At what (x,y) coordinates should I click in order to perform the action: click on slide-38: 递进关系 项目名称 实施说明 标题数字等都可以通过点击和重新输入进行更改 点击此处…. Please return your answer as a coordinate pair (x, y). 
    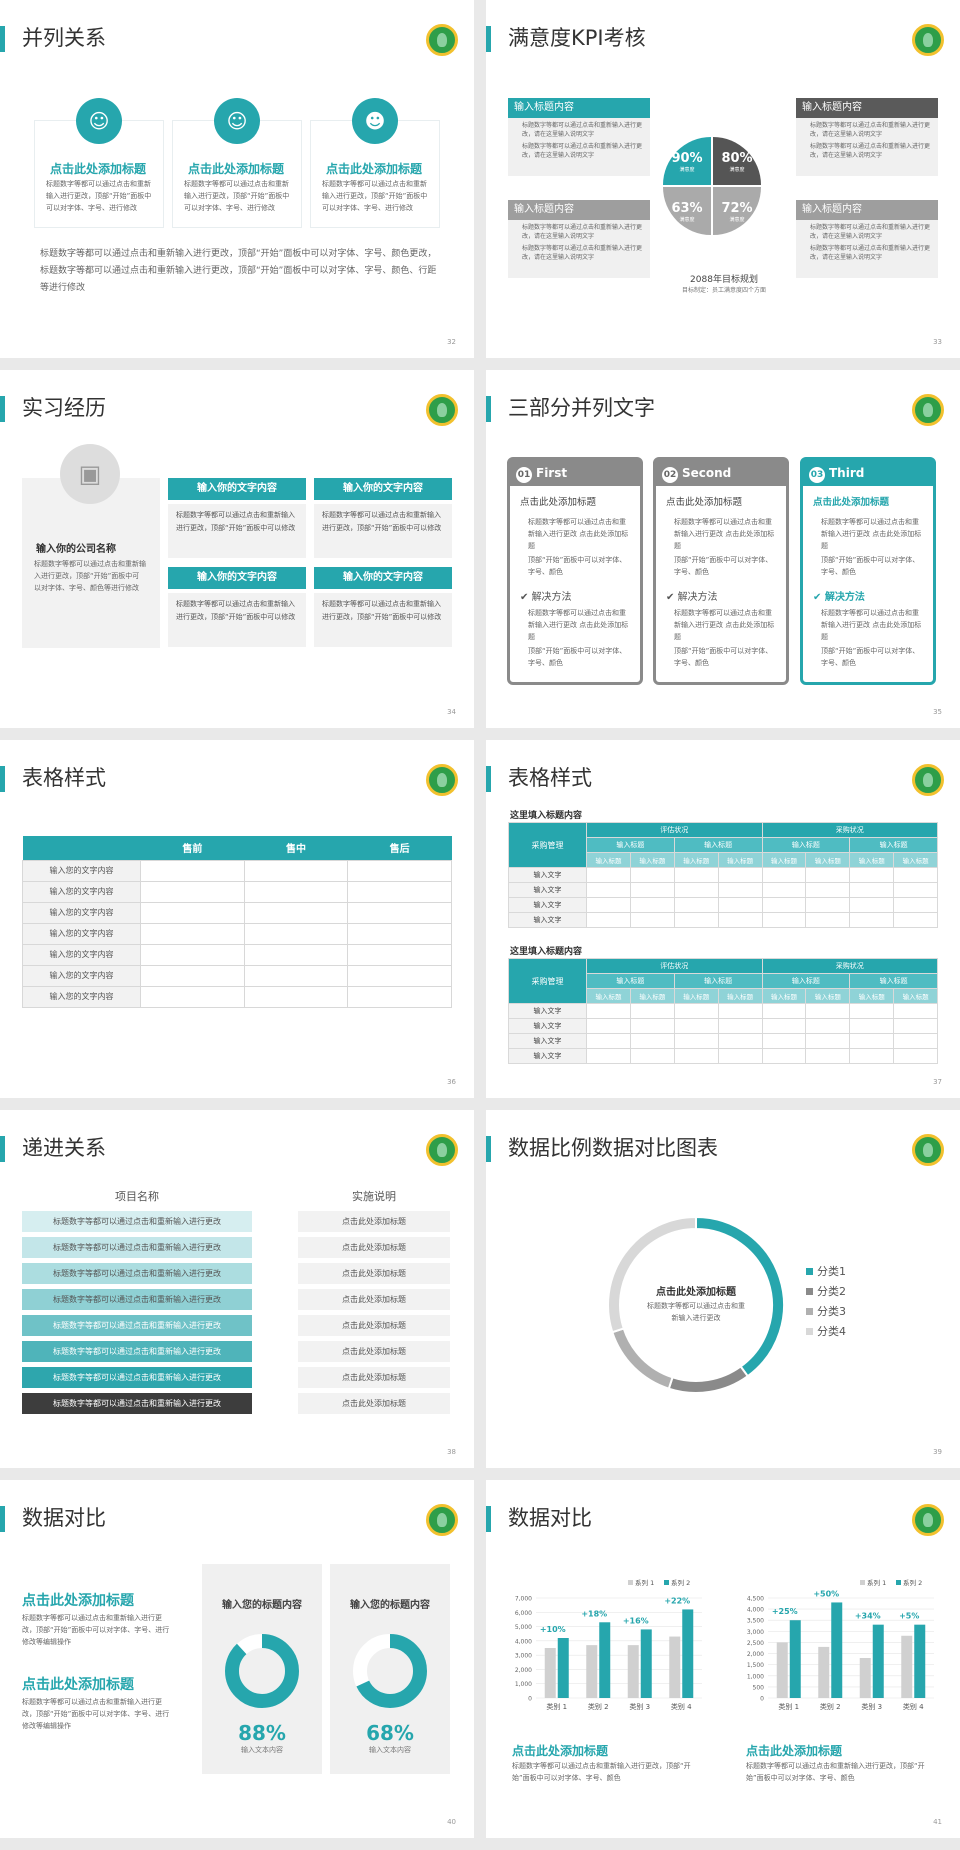
    Looking at the image, I should click on (237, 1289).